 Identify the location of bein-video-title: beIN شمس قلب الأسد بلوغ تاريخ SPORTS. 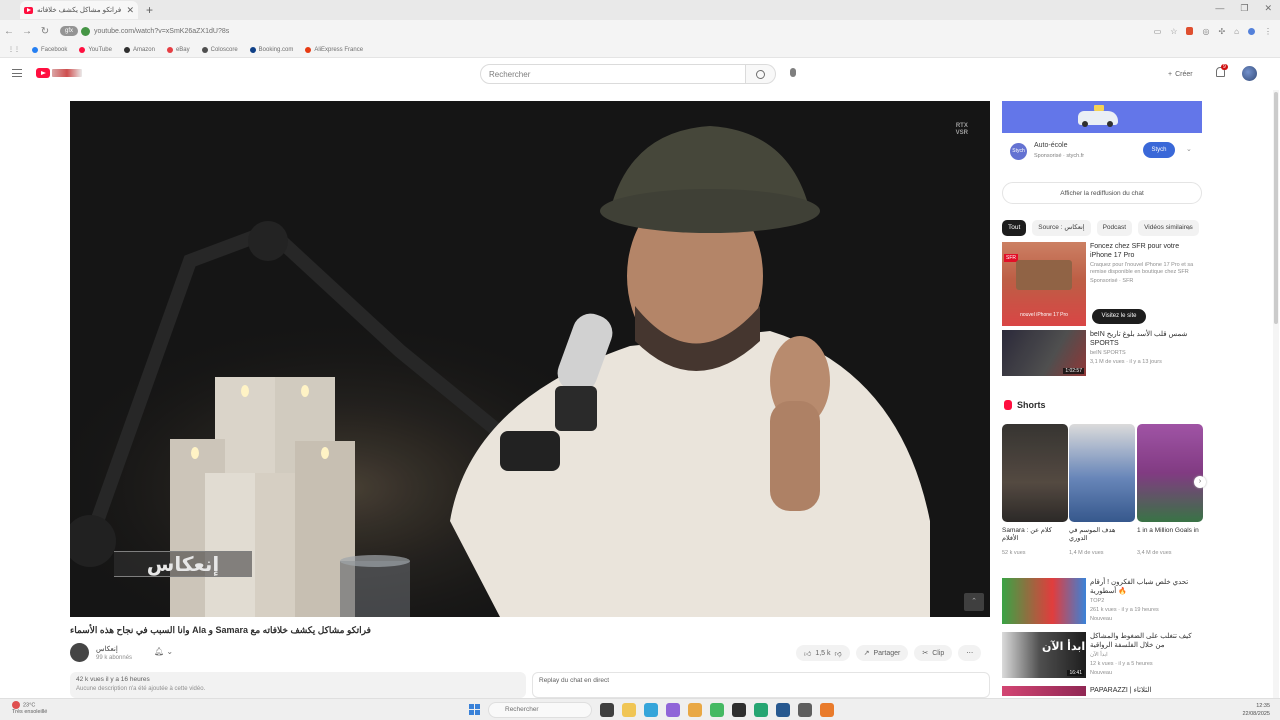
(1144, 339).